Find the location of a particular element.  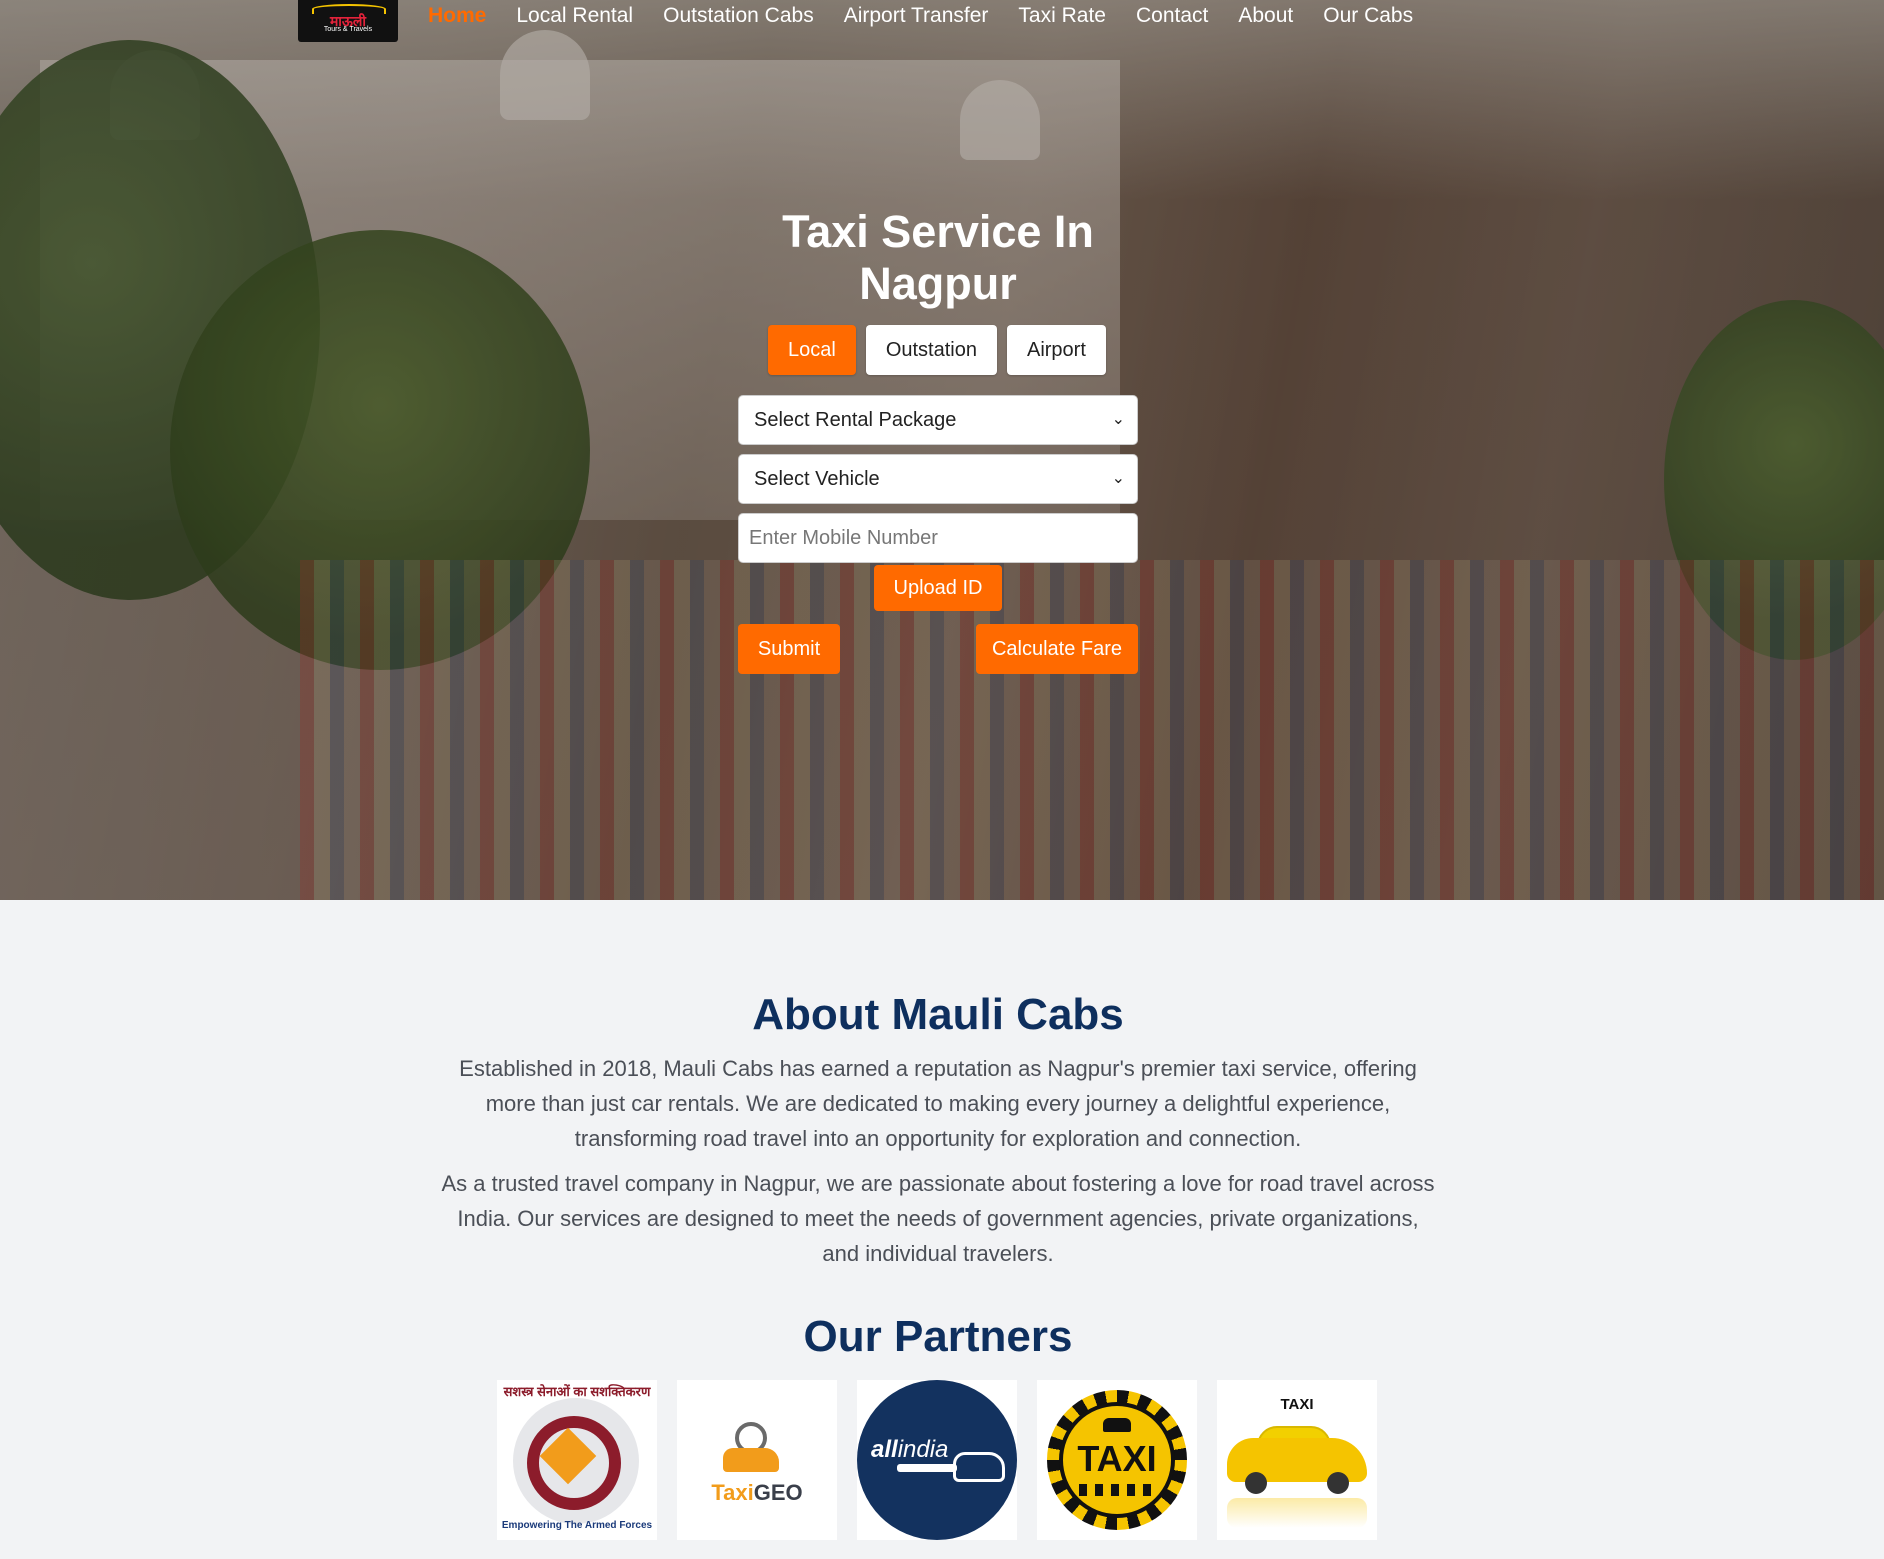

about-p2-line3: and individual travelers. is located at coordinates (938, 1253).